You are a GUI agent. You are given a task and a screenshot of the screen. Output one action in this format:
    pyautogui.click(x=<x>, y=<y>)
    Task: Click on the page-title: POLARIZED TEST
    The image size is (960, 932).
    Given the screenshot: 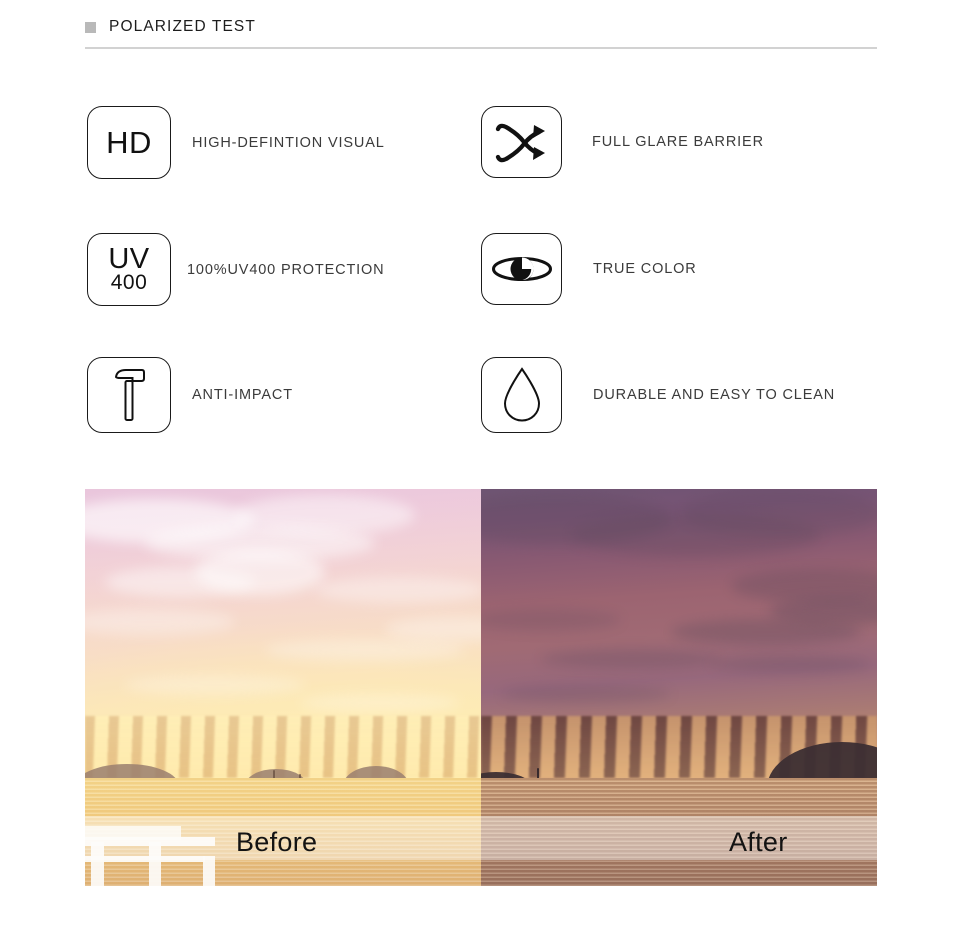 What is the action you would take?
    pyautogui.click(x=182, y=26)
    